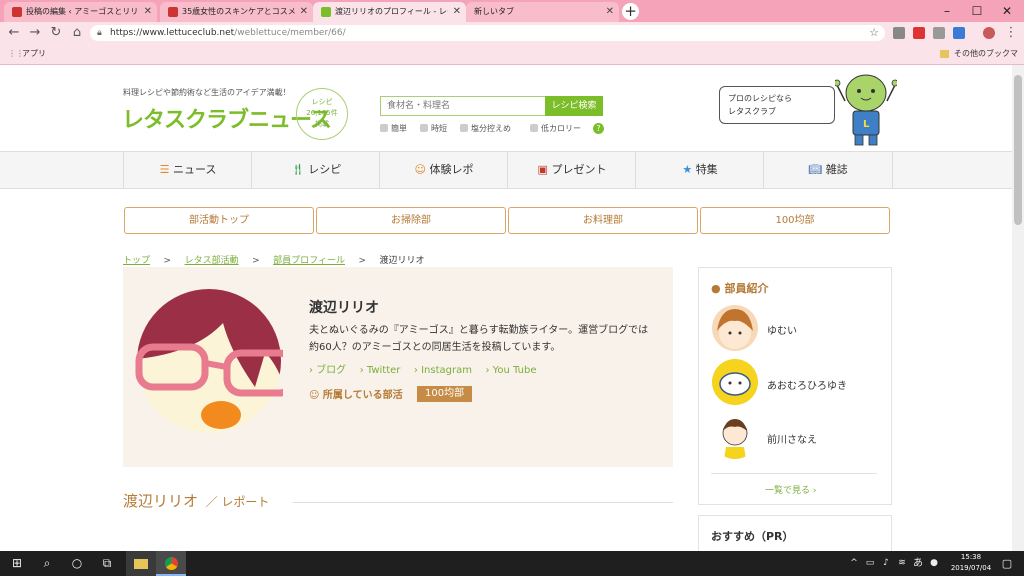  I want to click on link-youtube: › You Tube, so click(510, 370).